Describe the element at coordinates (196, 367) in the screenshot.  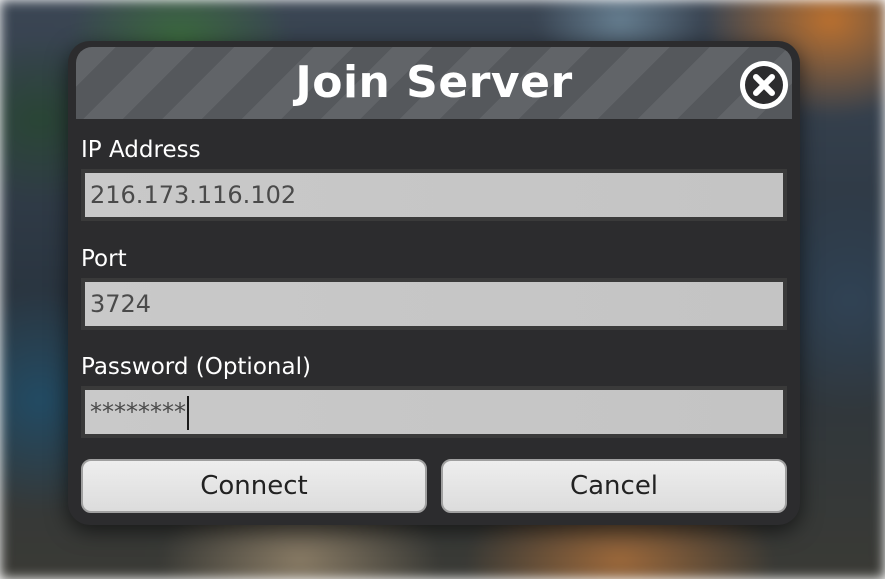
I see `password-label: Password (Optional)` at that location.